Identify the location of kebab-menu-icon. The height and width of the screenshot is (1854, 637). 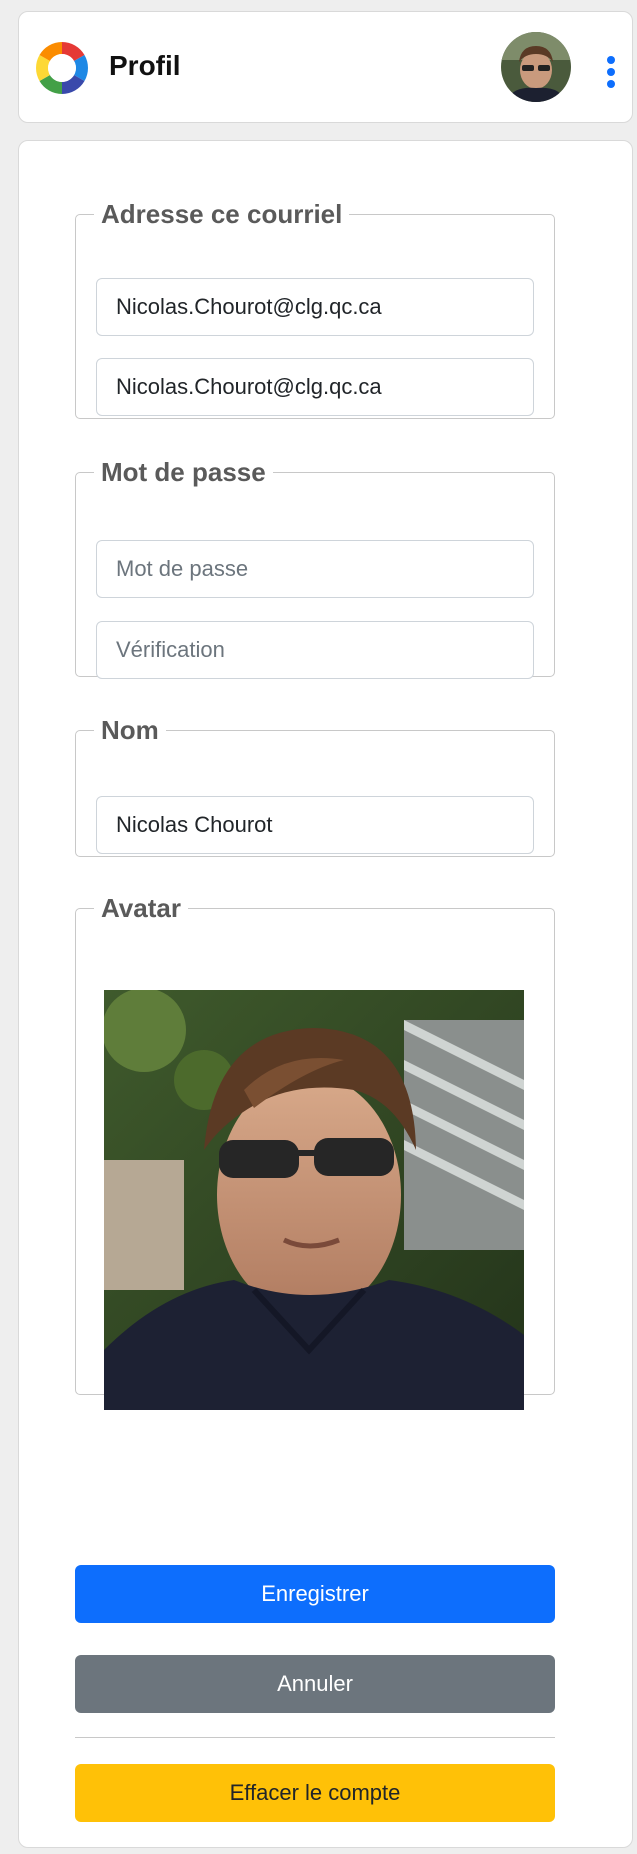
(611, 73).